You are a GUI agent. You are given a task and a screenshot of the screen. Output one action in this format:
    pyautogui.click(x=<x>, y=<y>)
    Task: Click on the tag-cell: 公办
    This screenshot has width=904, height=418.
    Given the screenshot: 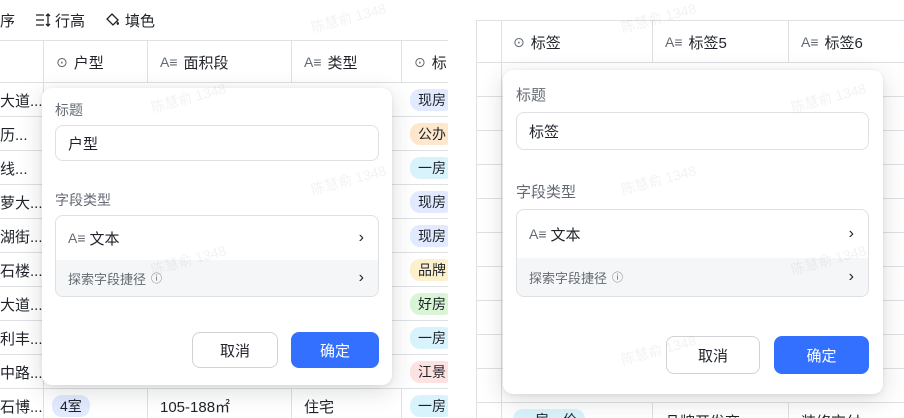 What is the action you would take?
    pyautogui.click(x=425, y=134)
    